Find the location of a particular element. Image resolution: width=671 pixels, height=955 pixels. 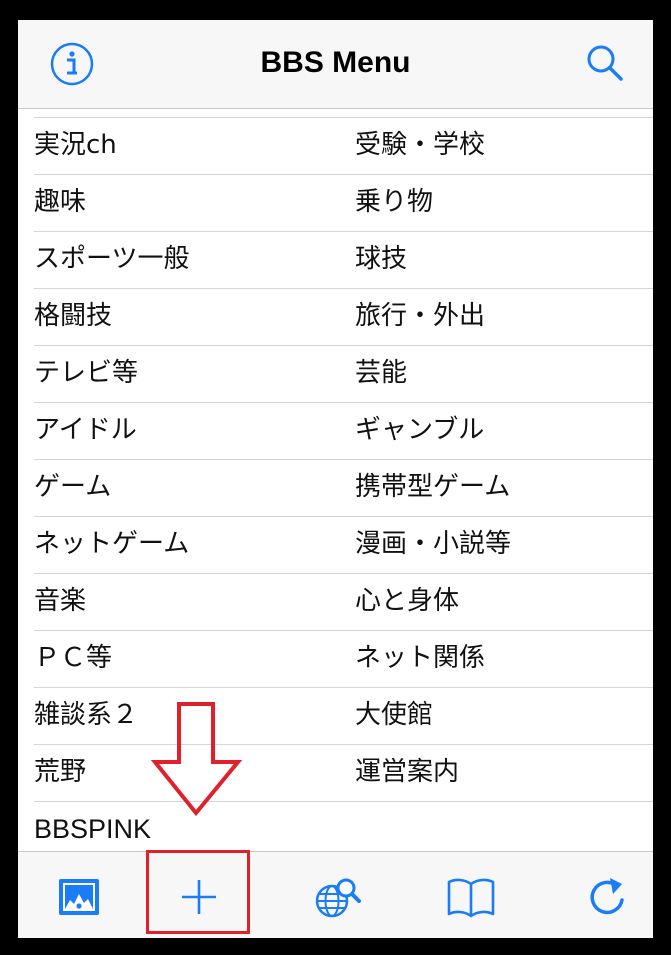

category-item: 旅行・外出 is located at coordinates (420, 317).